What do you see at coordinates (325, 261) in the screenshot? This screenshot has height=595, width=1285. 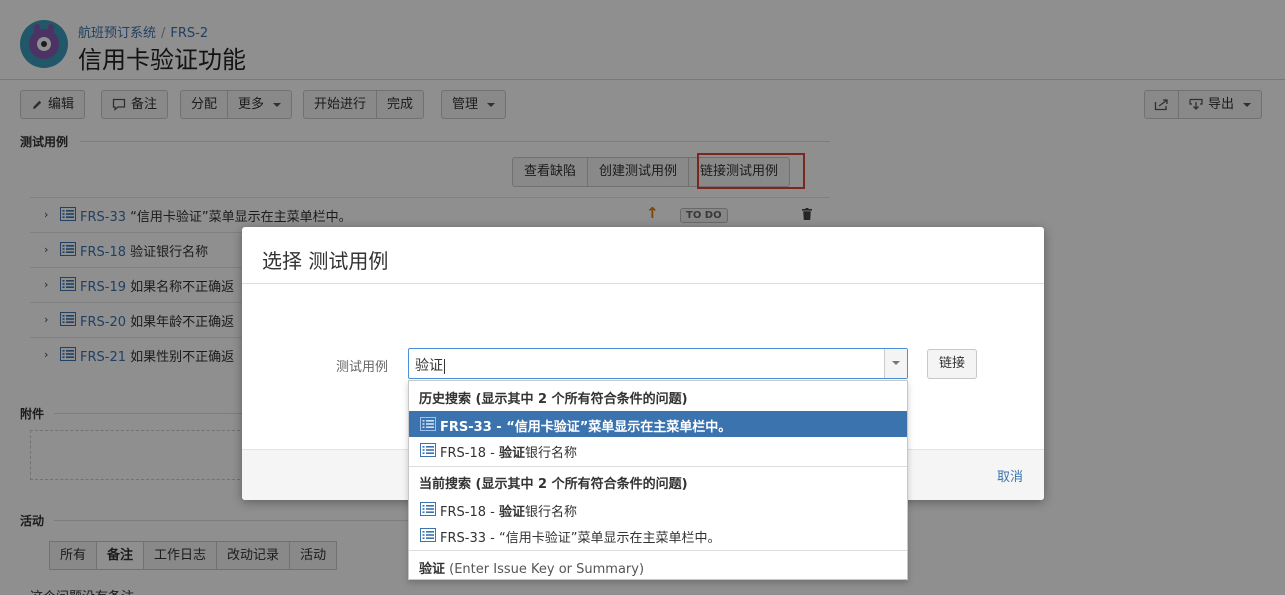 I see `dialog-title: 选择 测试用例` at bounding box center [325, 261].